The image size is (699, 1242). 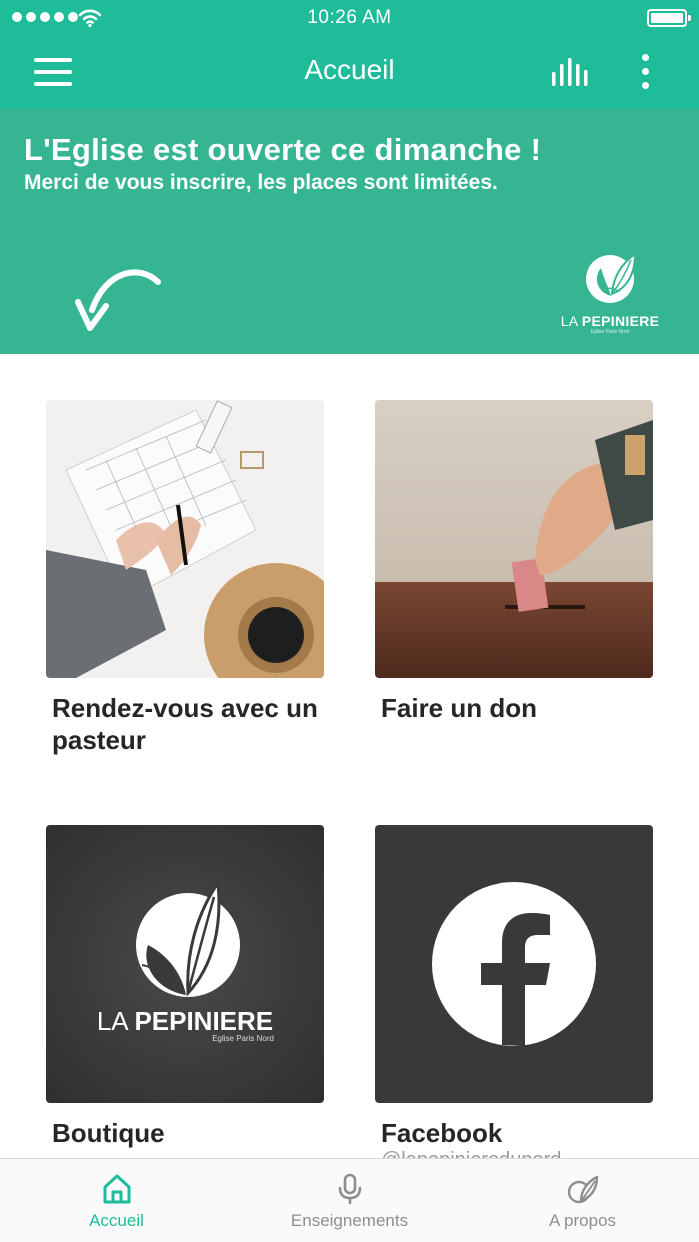 I want to click on top-navigation-bar: Accueil, so click(x=349, y=72).